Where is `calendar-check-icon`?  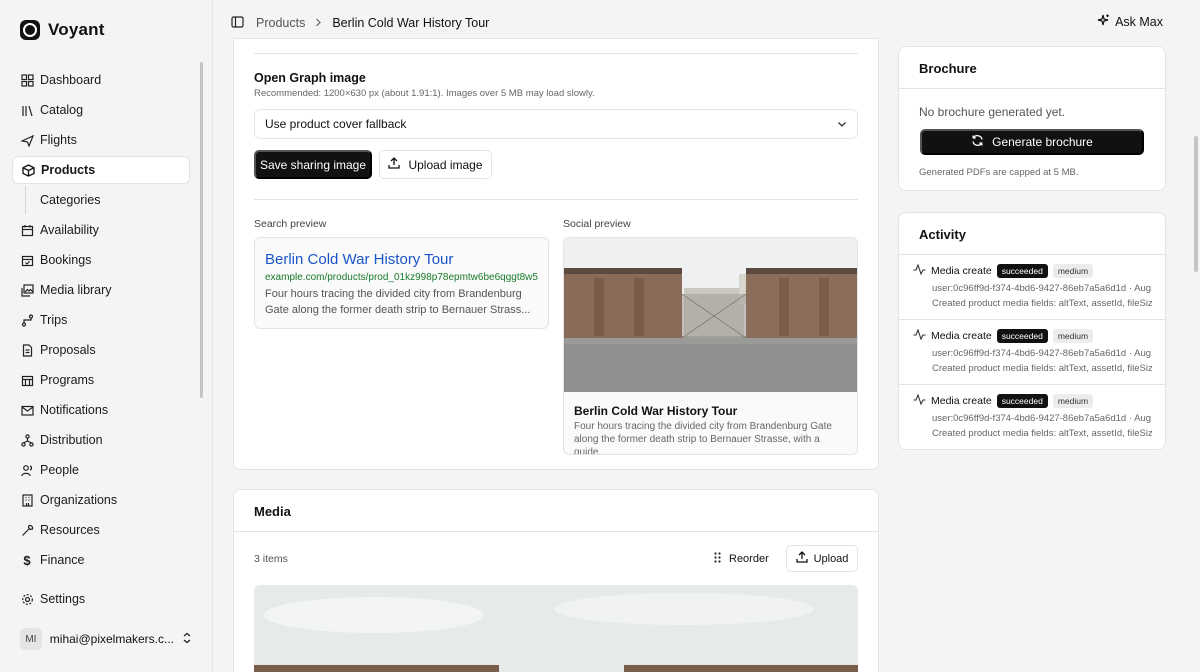
calendar-check-icon is located at coordinates (27, 260).